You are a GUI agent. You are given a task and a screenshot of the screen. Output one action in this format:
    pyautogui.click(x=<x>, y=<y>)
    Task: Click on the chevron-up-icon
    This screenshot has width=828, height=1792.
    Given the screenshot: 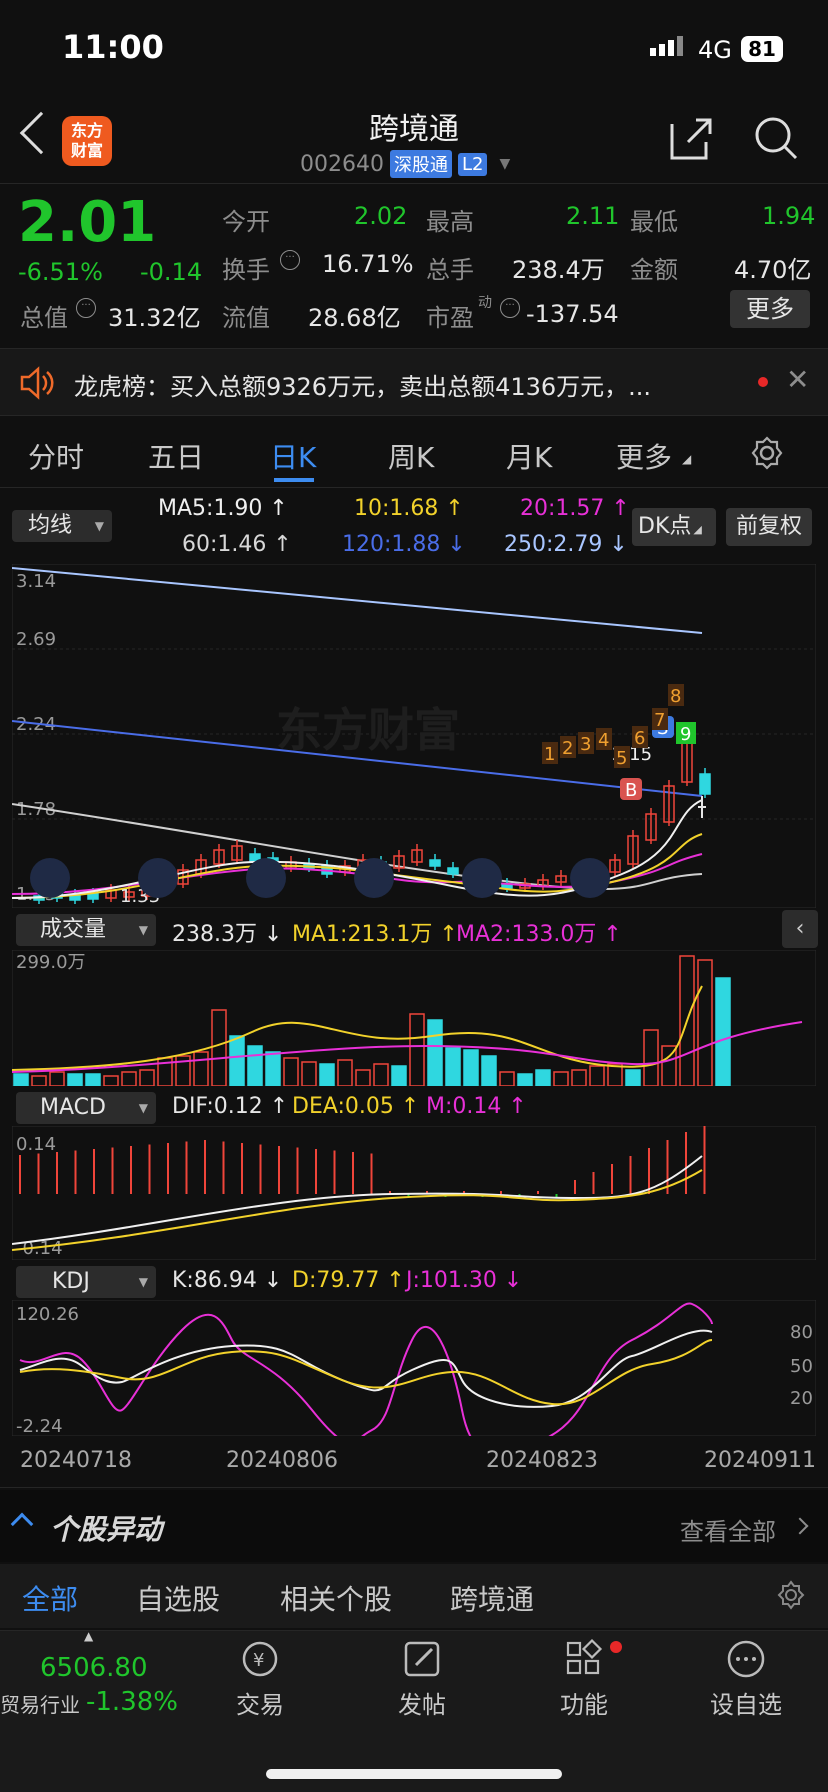 What is the action you would take?
    pyautogui.click(x=22, y=1524)
    